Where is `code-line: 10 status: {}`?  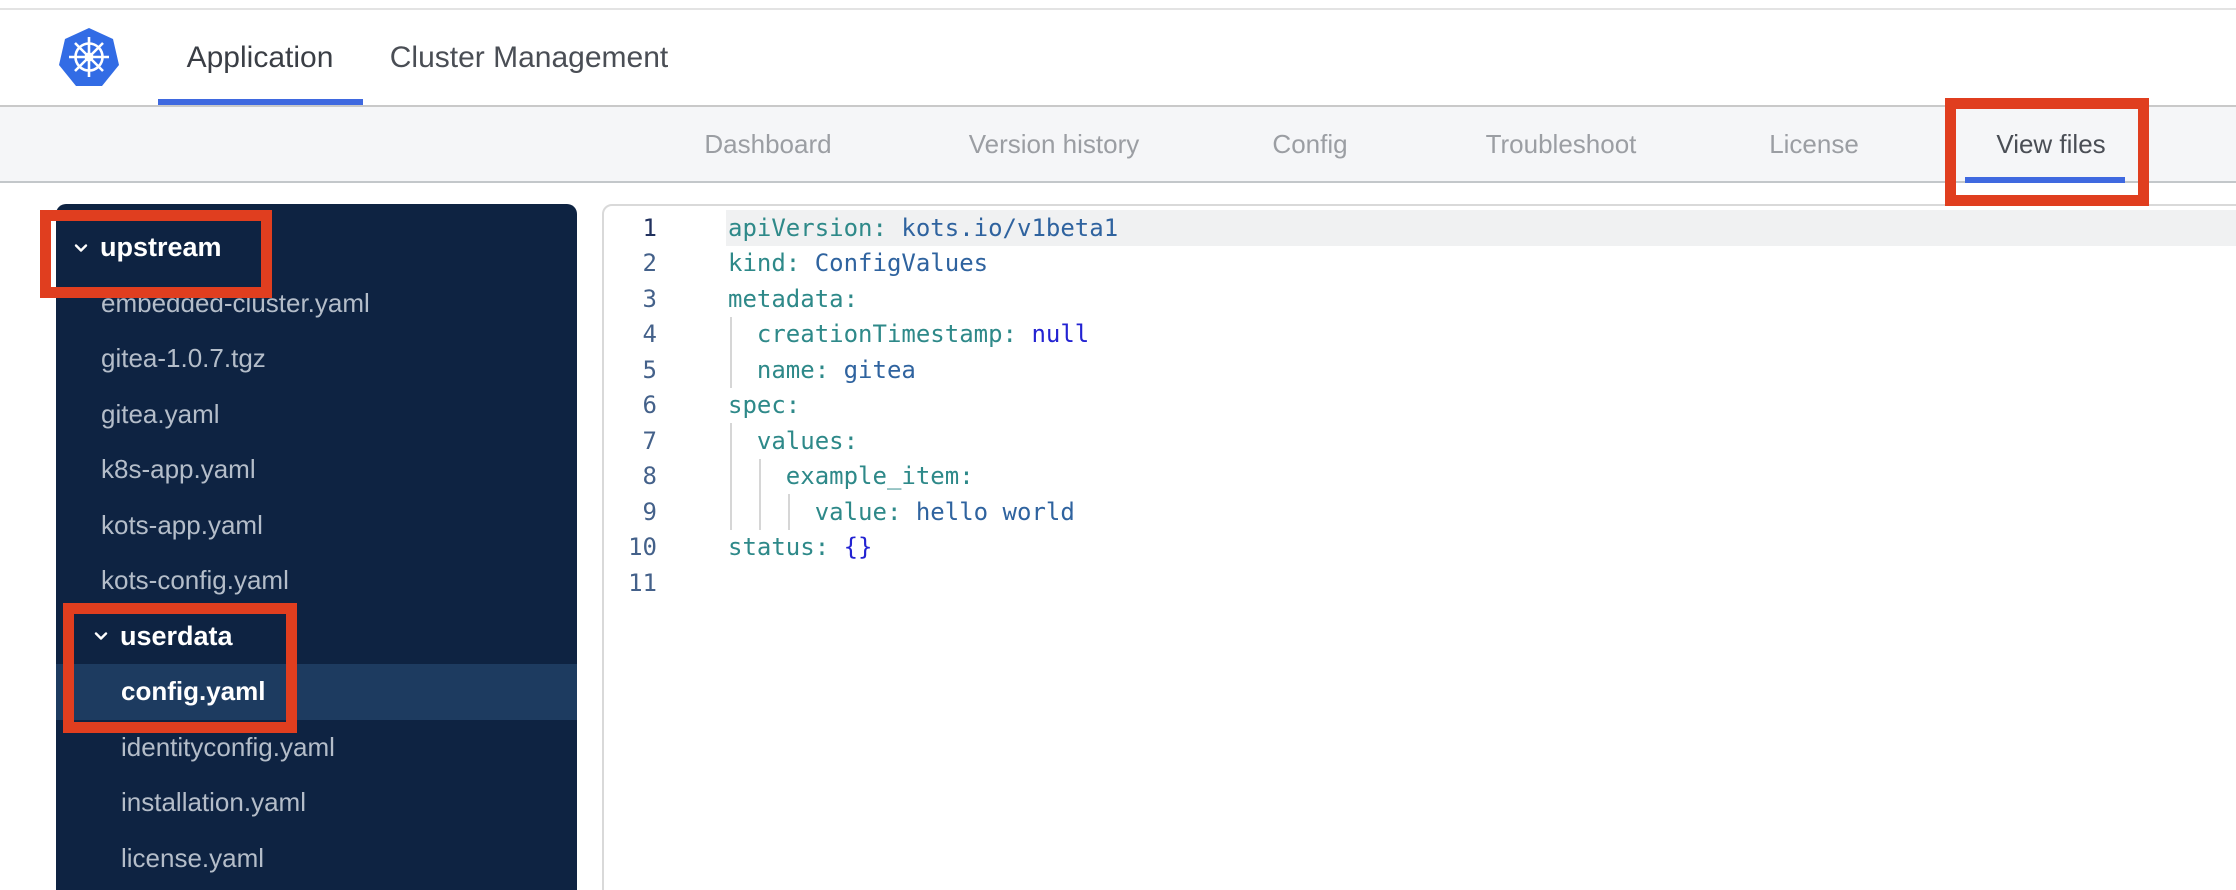
code-line: 10 status: {} is located at coordinates (1420, 548).